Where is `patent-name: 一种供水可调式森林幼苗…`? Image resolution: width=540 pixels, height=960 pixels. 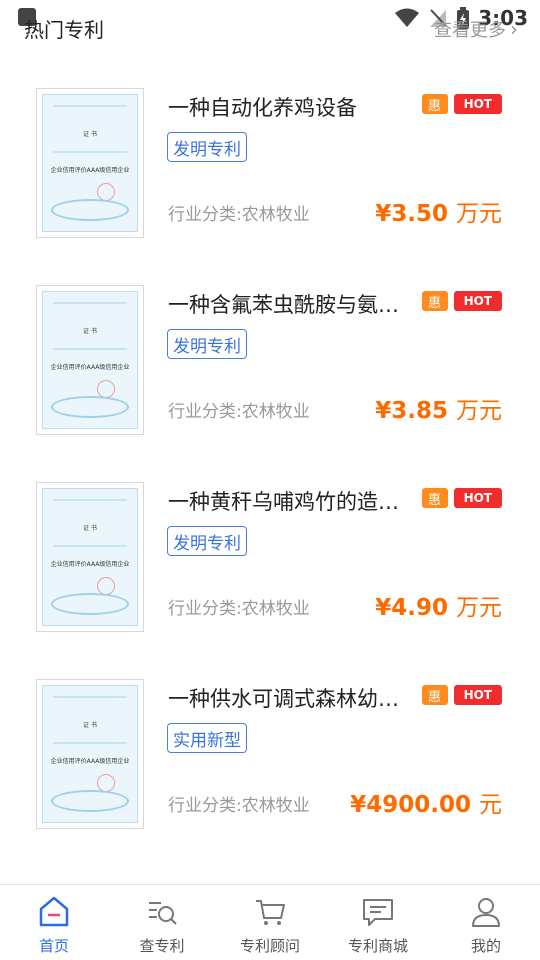 patent-name: 一种供水可调式森林幼苗… is located at coordinates (293, 699).